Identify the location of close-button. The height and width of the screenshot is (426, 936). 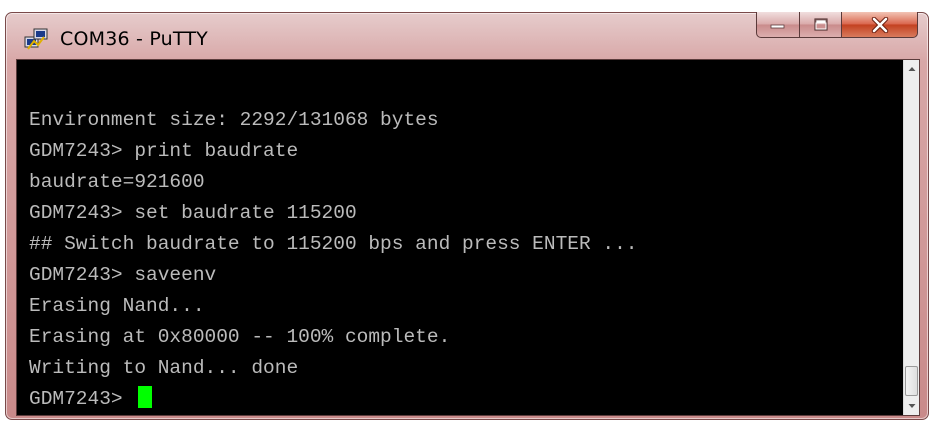
(880, 25).